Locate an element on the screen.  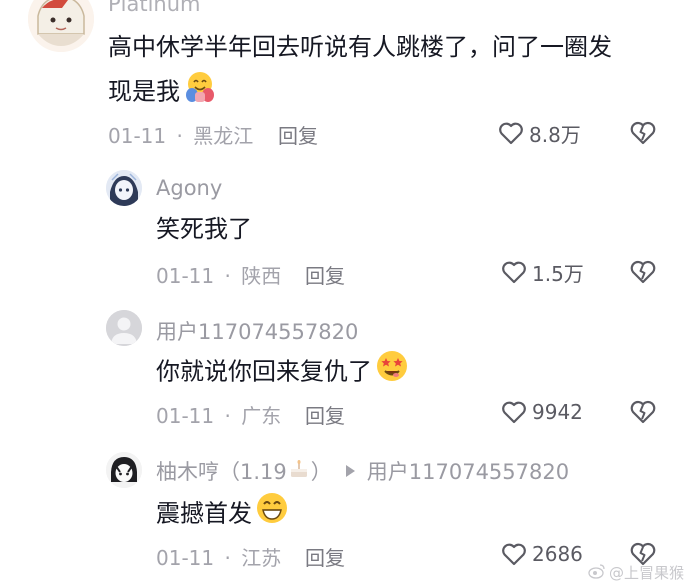
hugging-face-emoji-icon is located at coordinates (200, 92).